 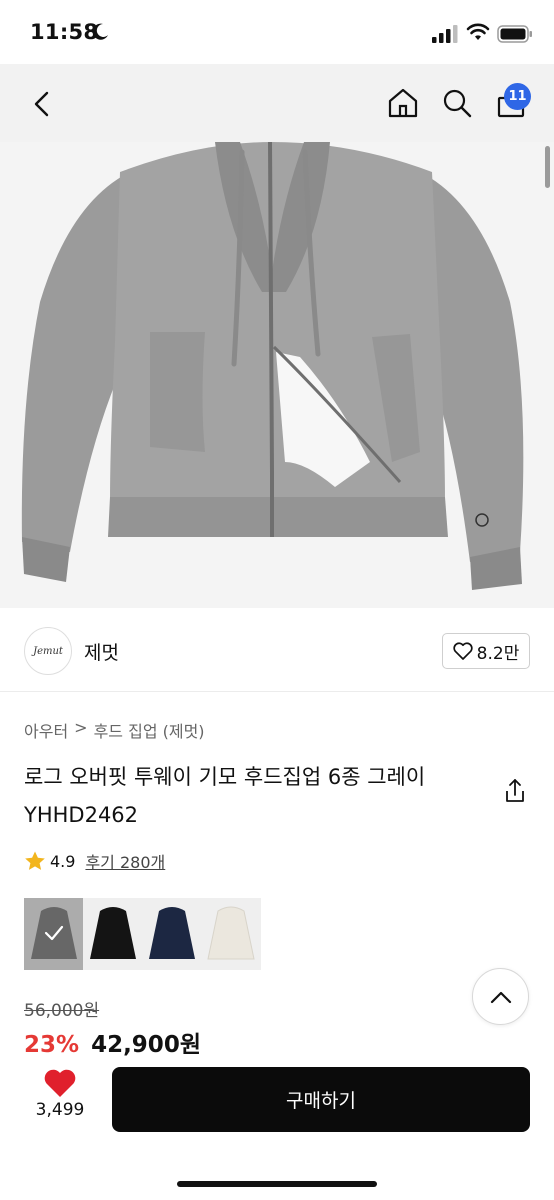 I want to click on breadcrumb-category: 아우터, so click(x=46, y=730).